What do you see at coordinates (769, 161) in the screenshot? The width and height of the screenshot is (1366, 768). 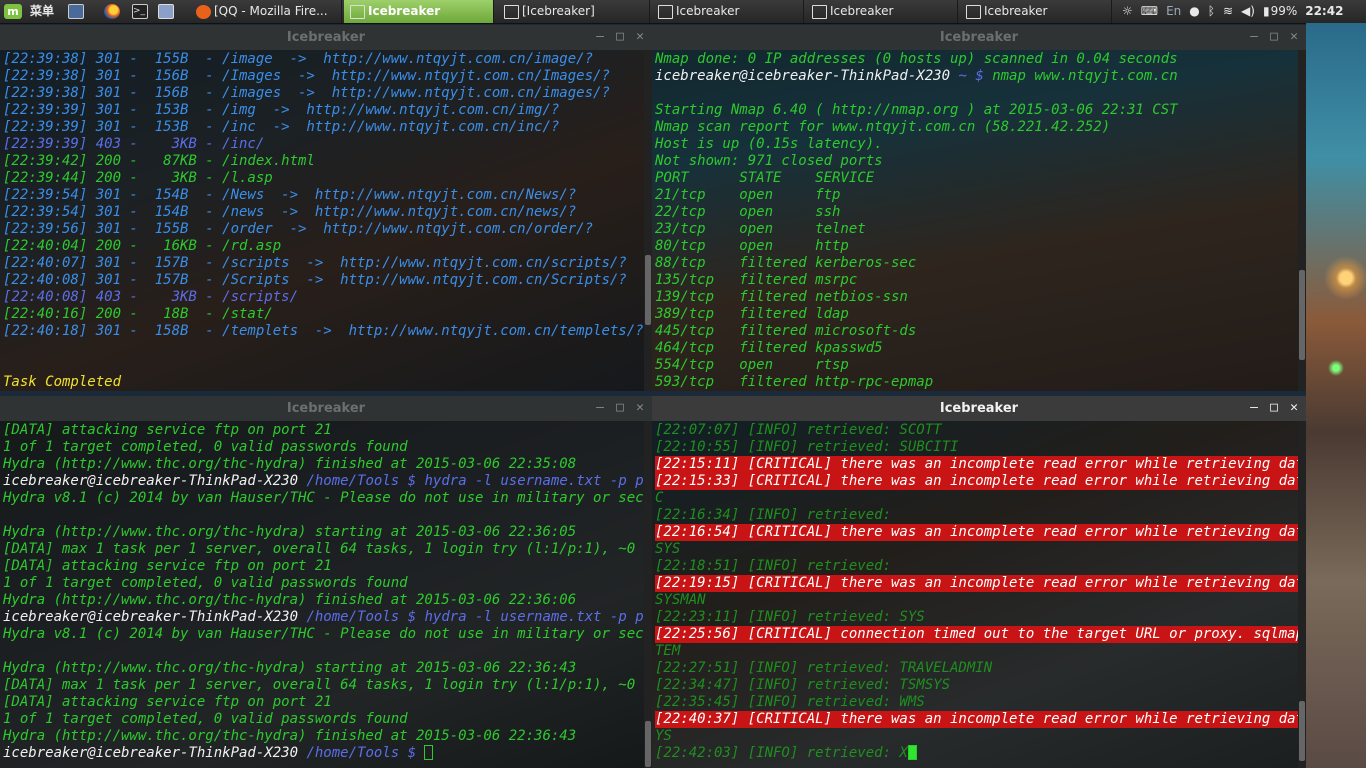 I see `output-line: Not shown: 971 closed ports` at bounding box center [769, 161].